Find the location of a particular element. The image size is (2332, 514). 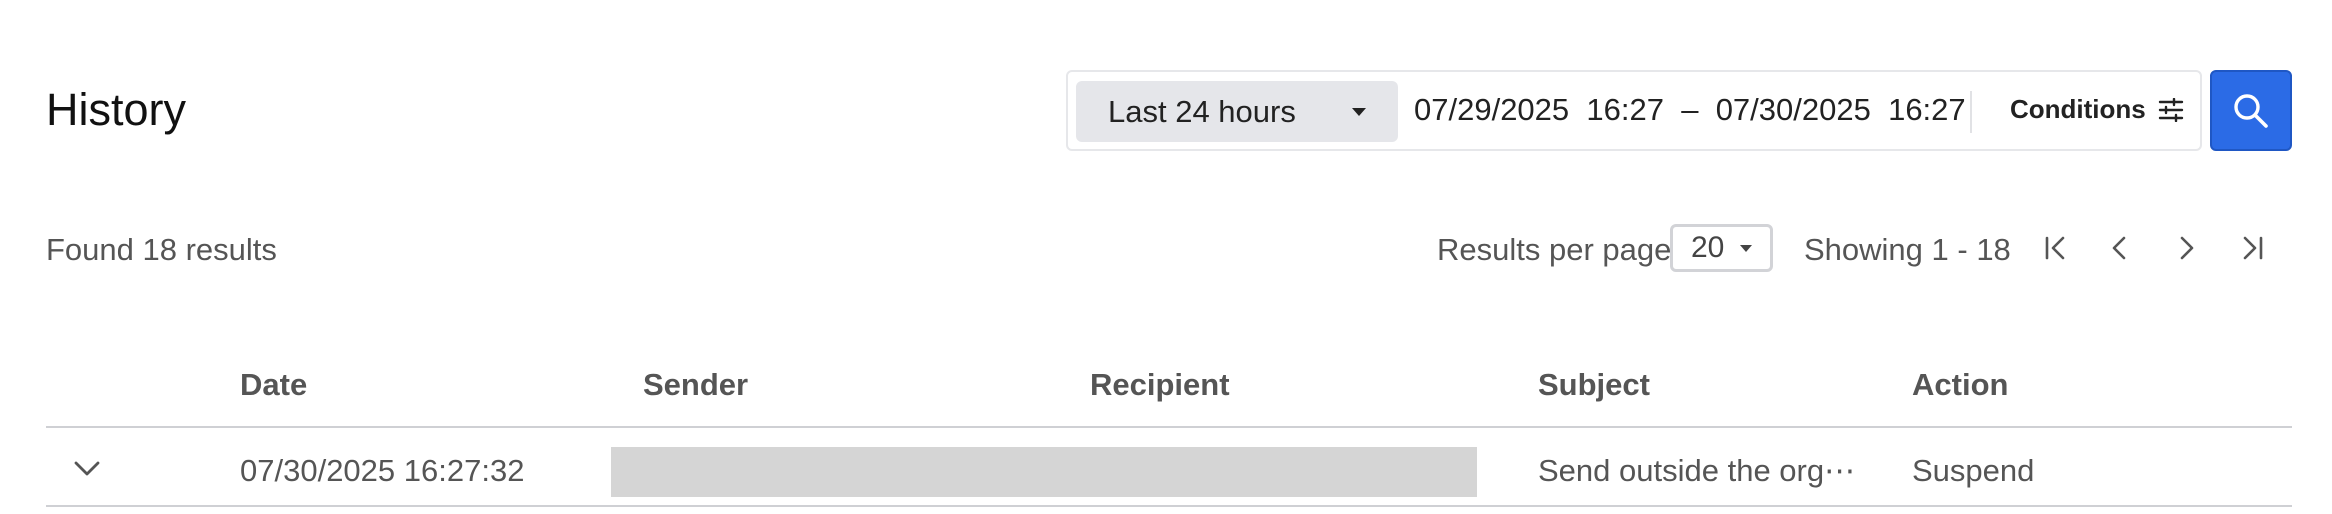

results-per-page-label: Results per page is located at coordinates (1554, 249).